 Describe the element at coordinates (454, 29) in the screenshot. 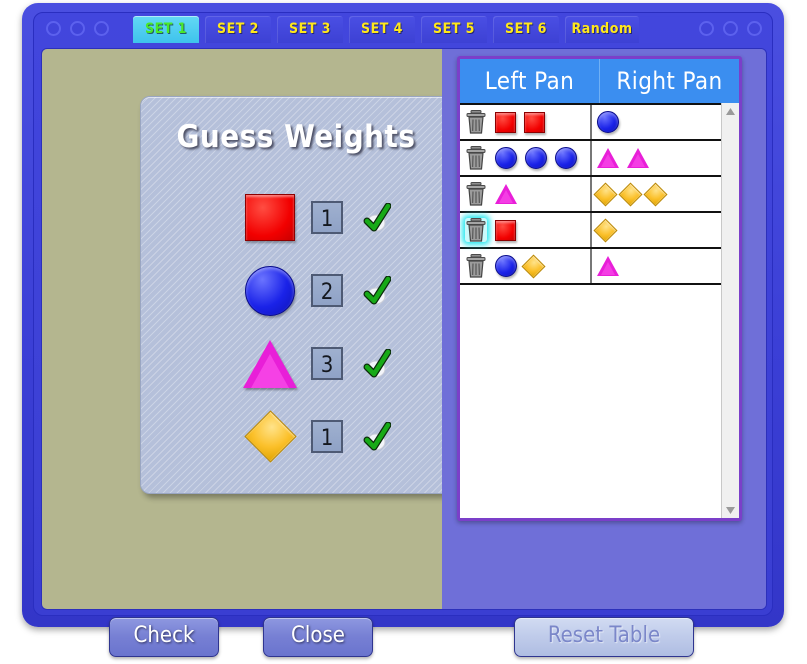

I see `tab-set-5: SET 5` at that location.